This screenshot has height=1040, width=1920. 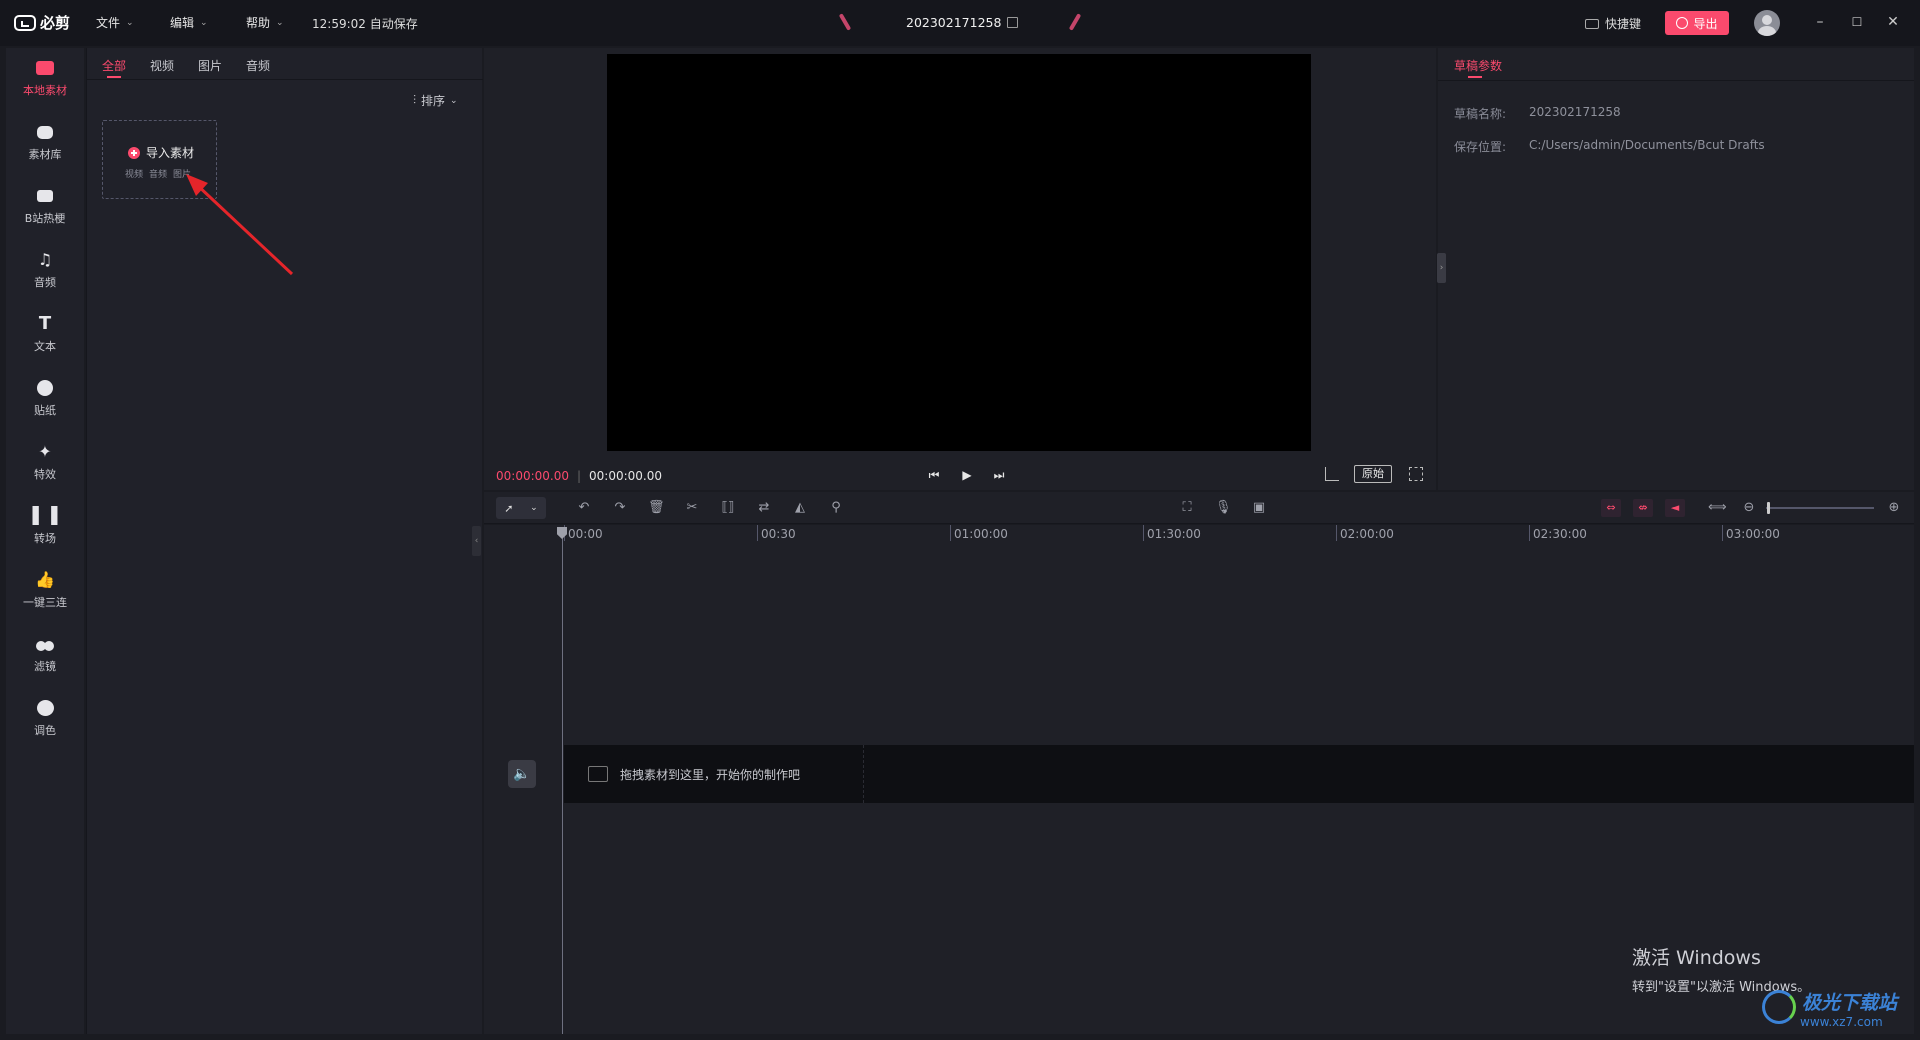 I want to click on rail-item-triple-like: 👍 一键三连, so click(x=45, y=591).